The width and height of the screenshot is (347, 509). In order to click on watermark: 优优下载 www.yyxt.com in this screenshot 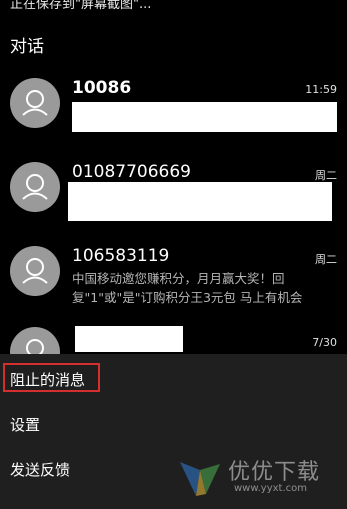, I will do `click(256, 477)`.